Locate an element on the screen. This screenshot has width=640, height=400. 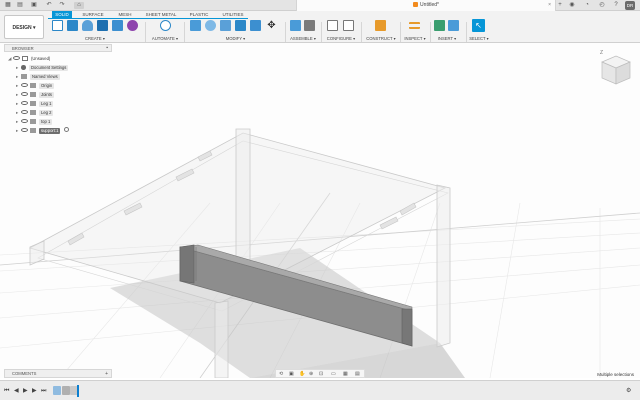
help-icon: ? is located at coordinates (616, 5).